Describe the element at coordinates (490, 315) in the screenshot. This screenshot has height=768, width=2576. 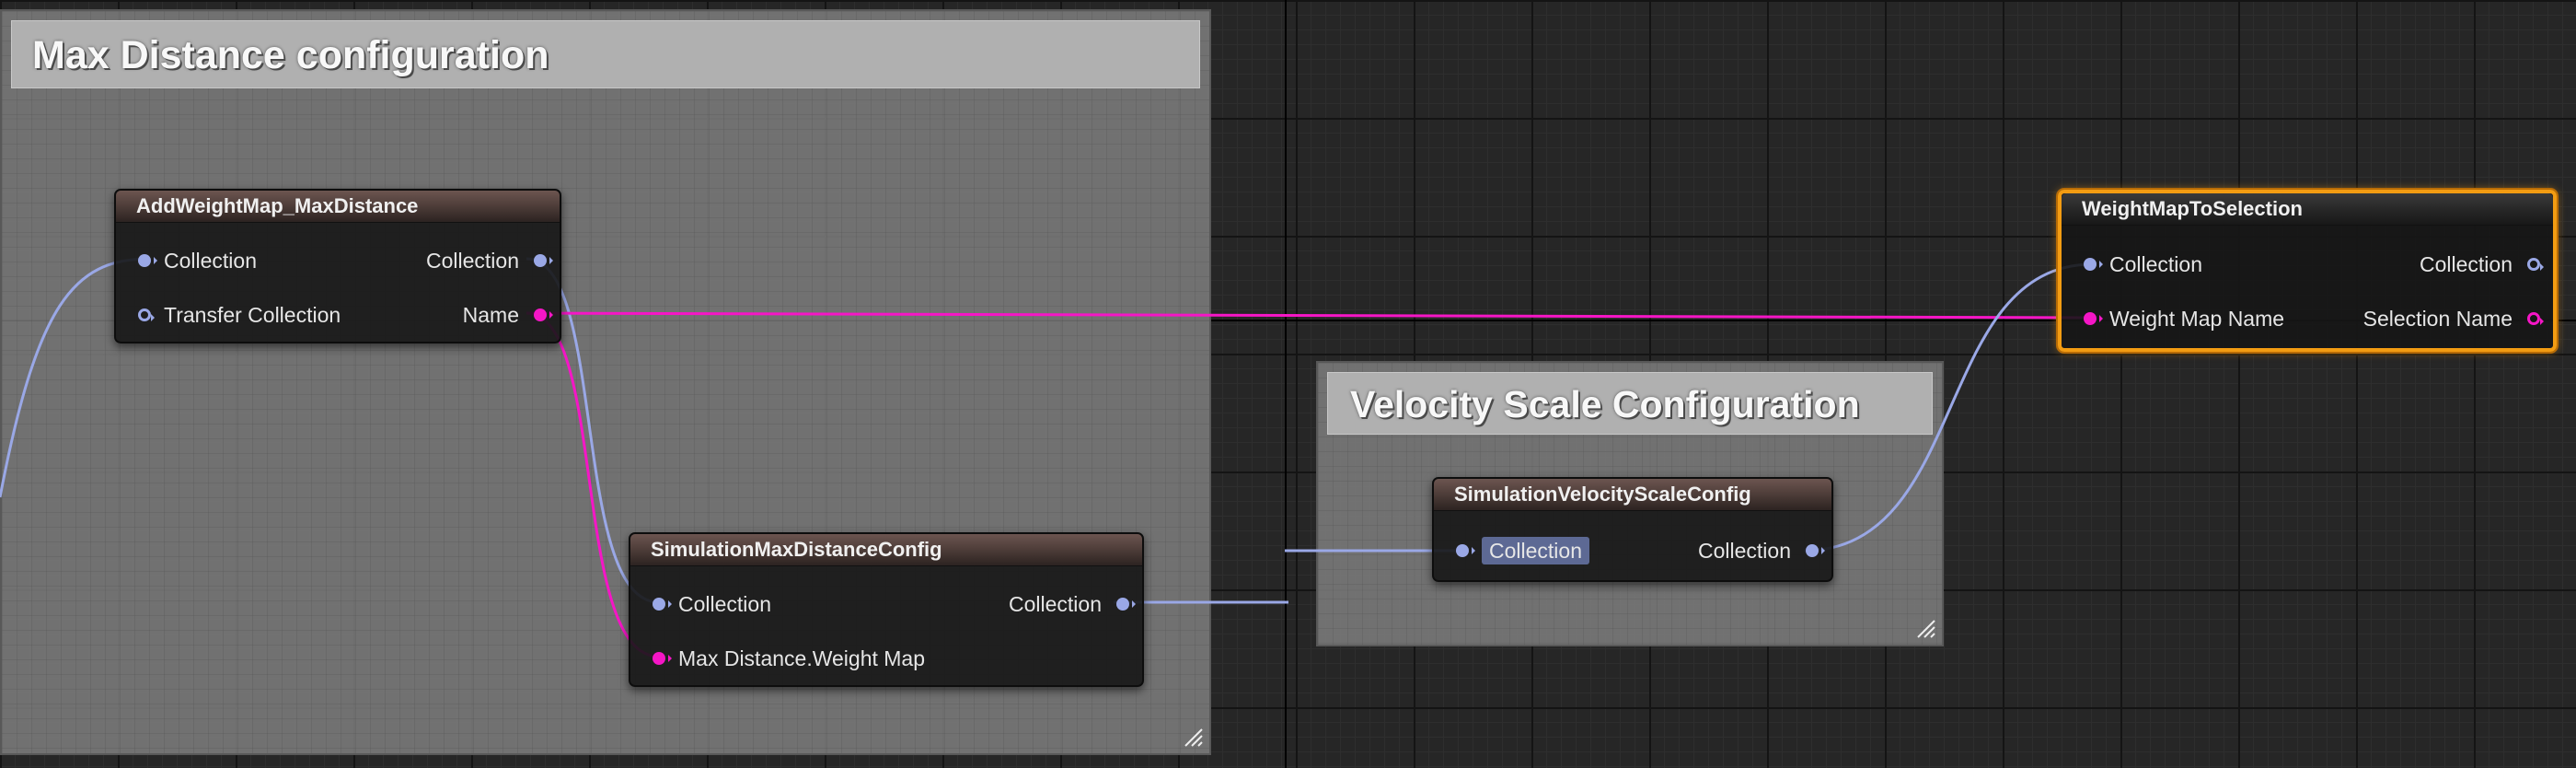
I see `pin-label: Name` at that location.